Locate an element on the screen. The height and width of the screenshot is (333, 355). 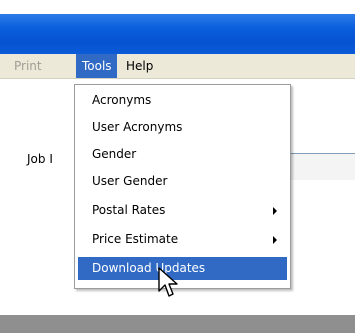
menu-item-user-acronyms: User Acronyms is located at coordinates (182, 127).